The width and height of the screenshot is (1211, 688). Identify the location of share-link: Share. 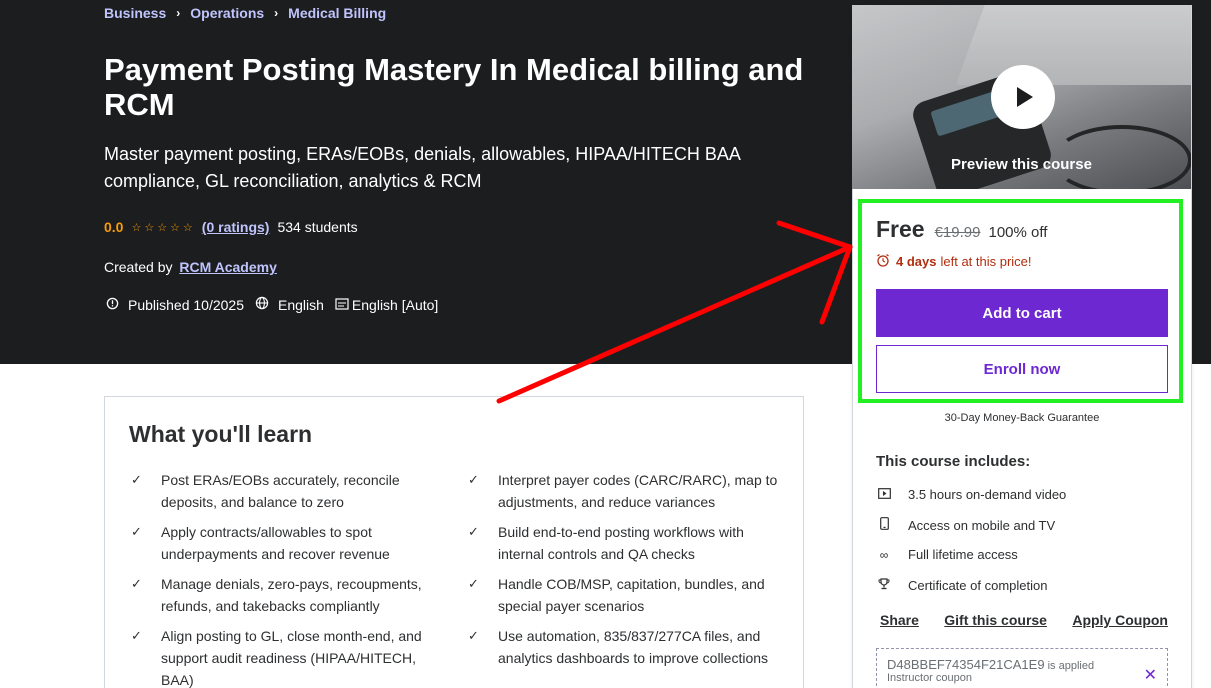
(899, 620).